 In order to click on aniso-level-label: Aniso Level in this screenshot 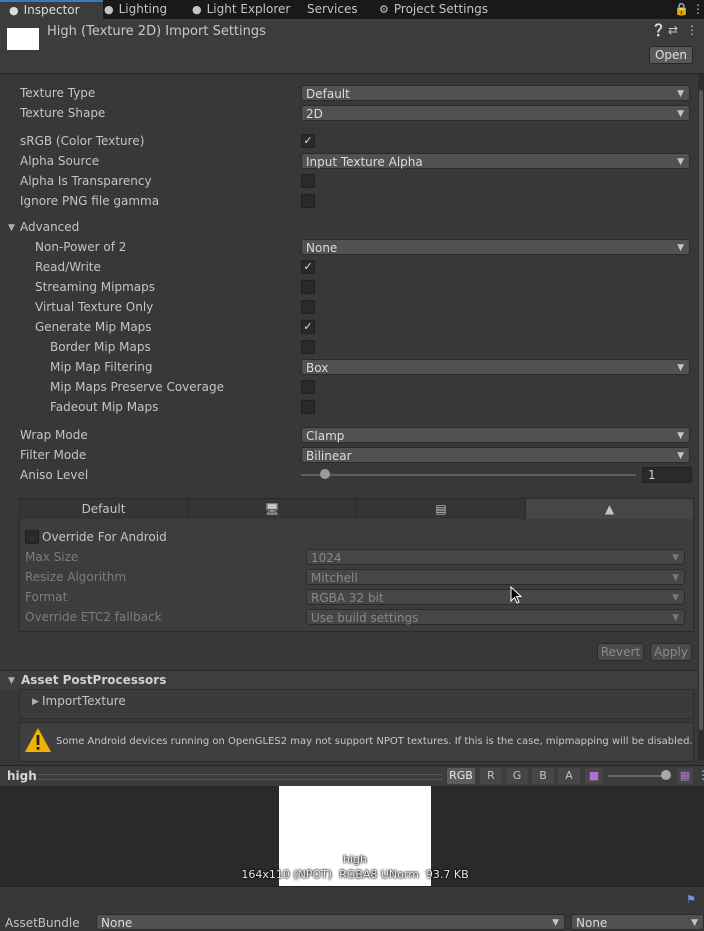, I will do `click(54, 475)`.